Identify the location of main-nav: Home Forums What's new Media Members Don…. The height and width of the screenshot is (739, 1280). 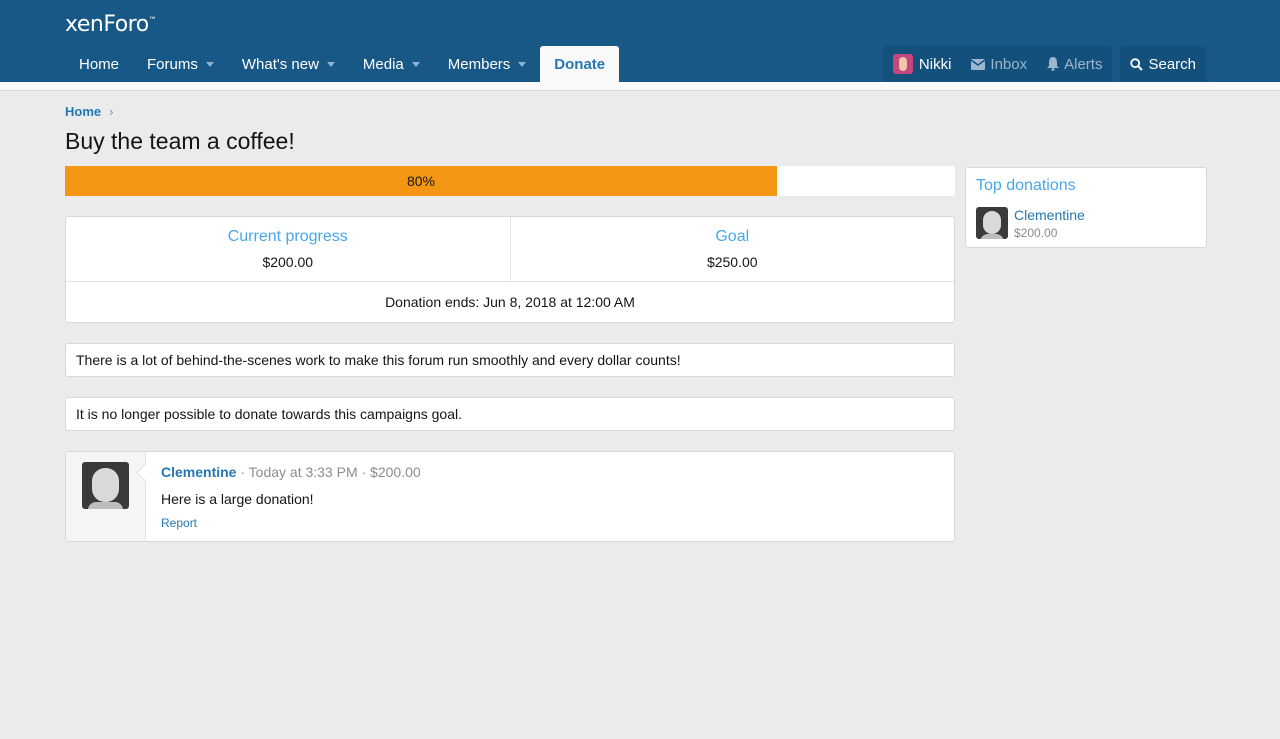
(635, 64).